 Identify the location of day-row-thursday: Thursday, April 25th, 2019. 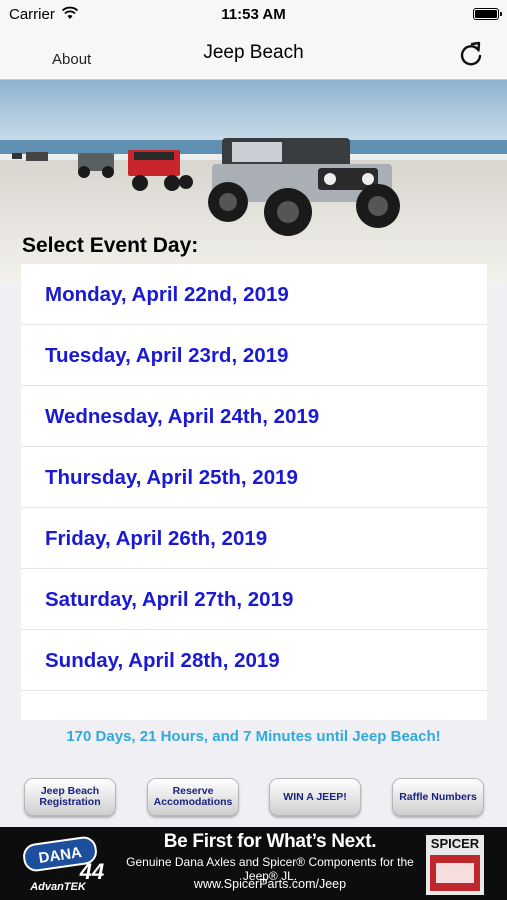
(254, 477).